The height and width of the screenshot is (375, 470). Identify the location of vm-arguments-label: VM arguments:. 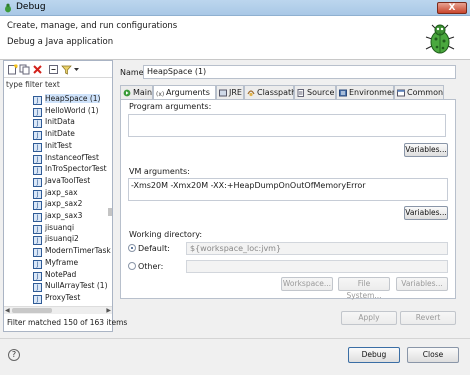
(159, 171).